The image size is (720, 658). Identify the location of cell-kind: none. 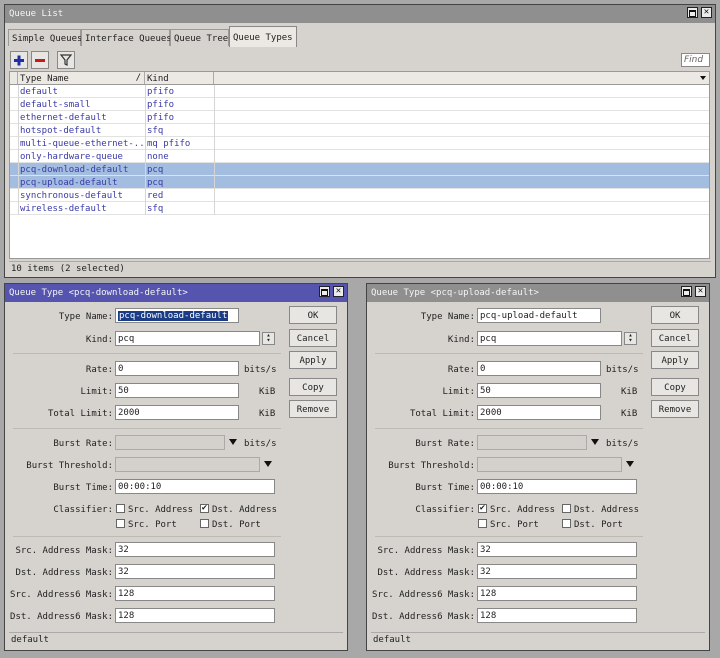
(158, 157).